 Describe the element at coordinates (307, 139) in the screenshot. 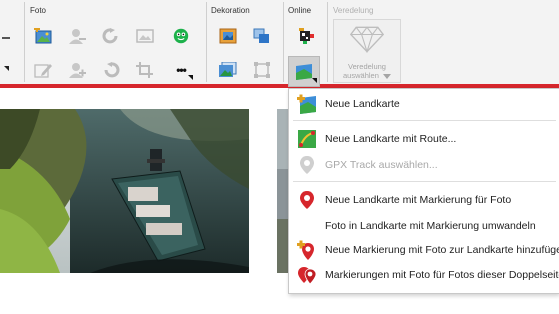

I see `map-route-icon` at that location.